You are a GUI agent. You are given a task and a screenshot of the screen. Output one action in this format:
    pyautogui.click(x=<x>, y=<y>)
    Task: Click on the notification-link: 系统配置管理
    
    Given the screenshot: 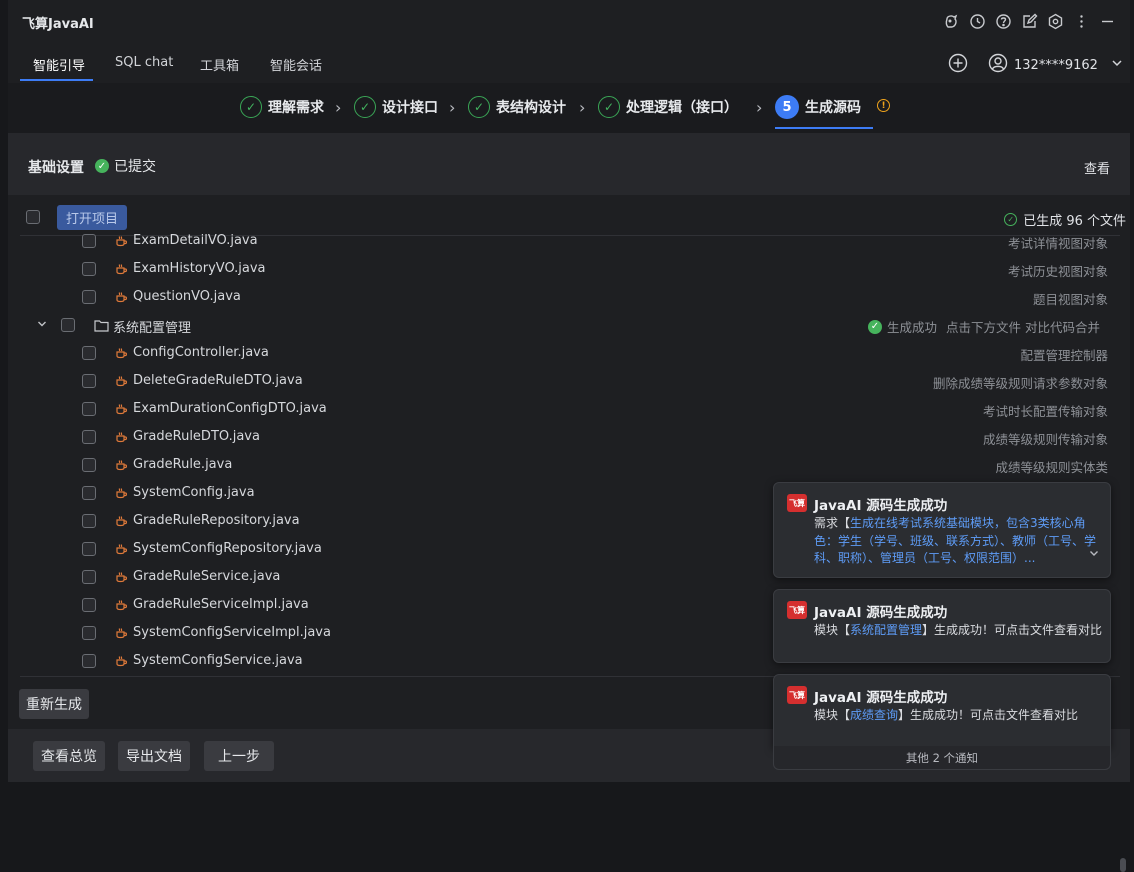 What is the action you would take?
    pyautogui.click(x=886, y=630)
    